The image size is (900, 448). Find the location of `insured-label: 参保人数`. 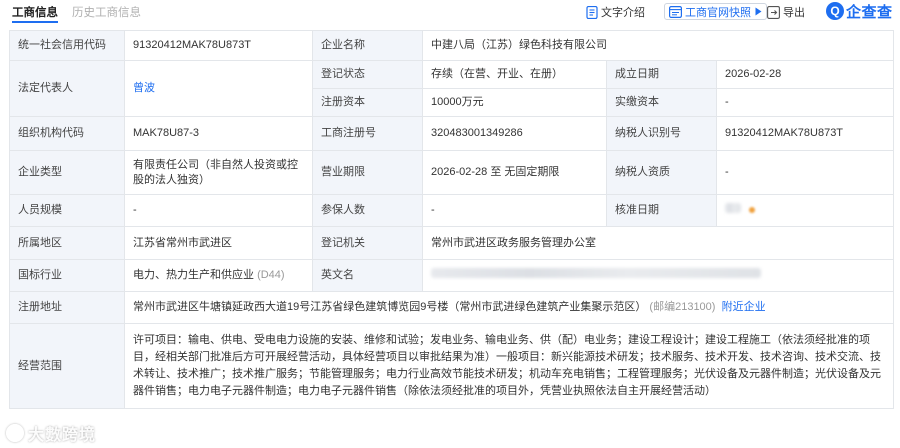

insured-label: 参保人数 is located at coordinates (367, 210).